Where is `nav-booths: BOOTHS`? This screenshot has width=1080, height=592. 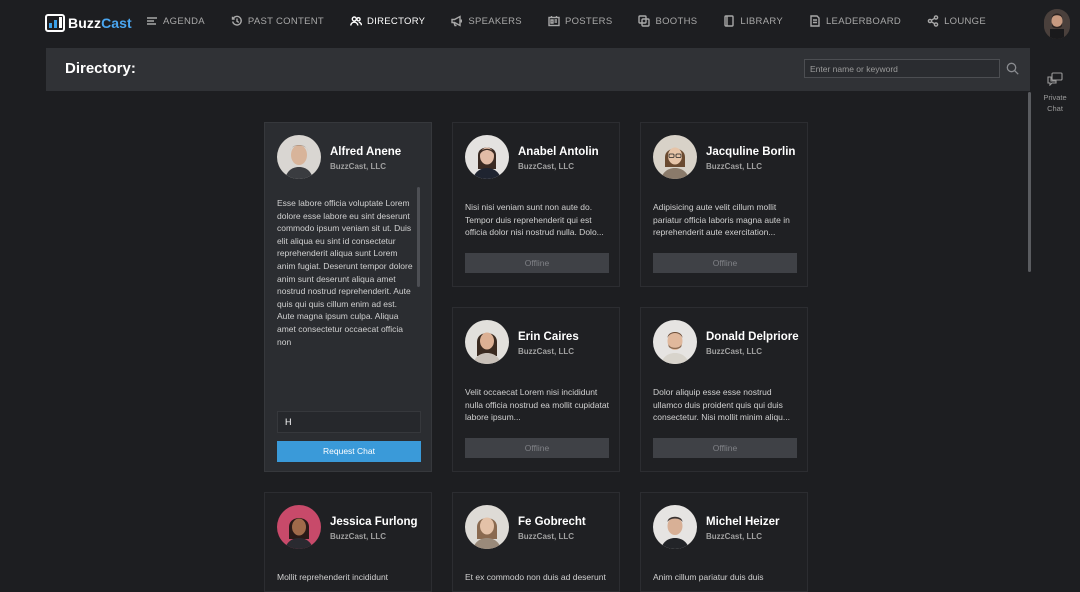
nav-booths: BOOTHS is located at coordinates (667, 21).